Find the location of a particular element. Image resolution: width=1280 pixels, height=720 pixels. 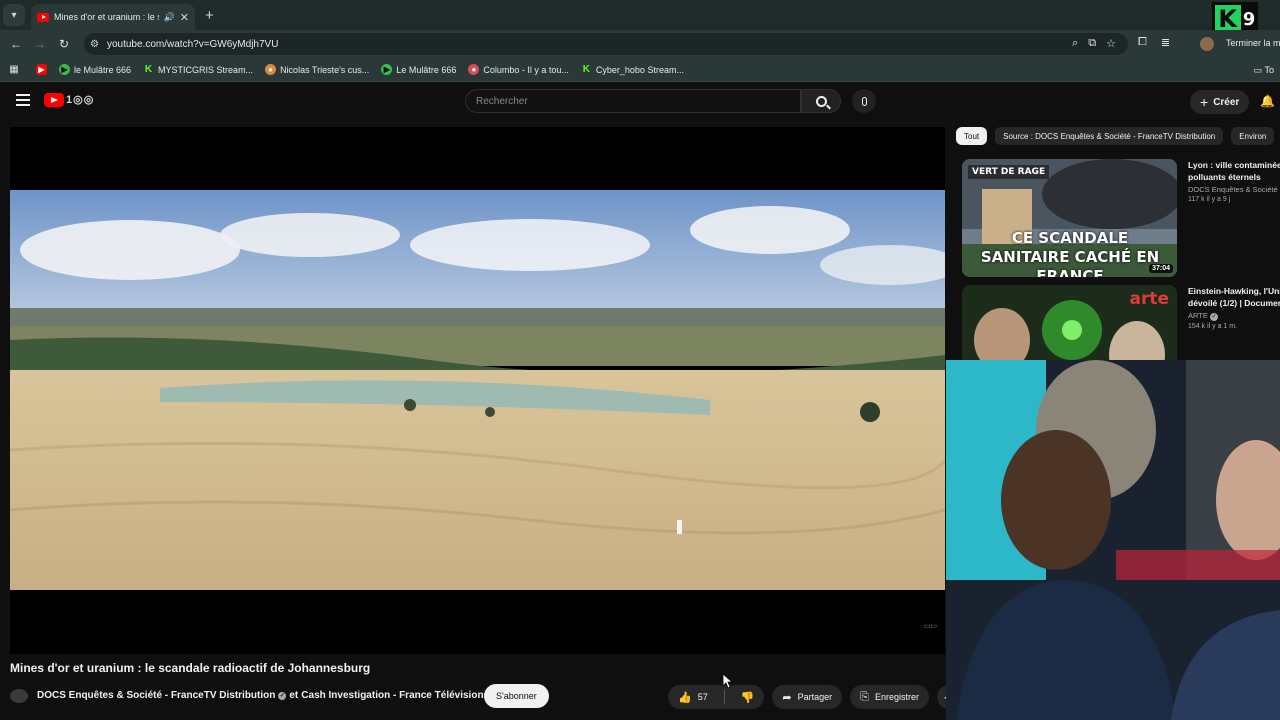

video-watermark: ▭▭ is located at coordinates (930, 626).